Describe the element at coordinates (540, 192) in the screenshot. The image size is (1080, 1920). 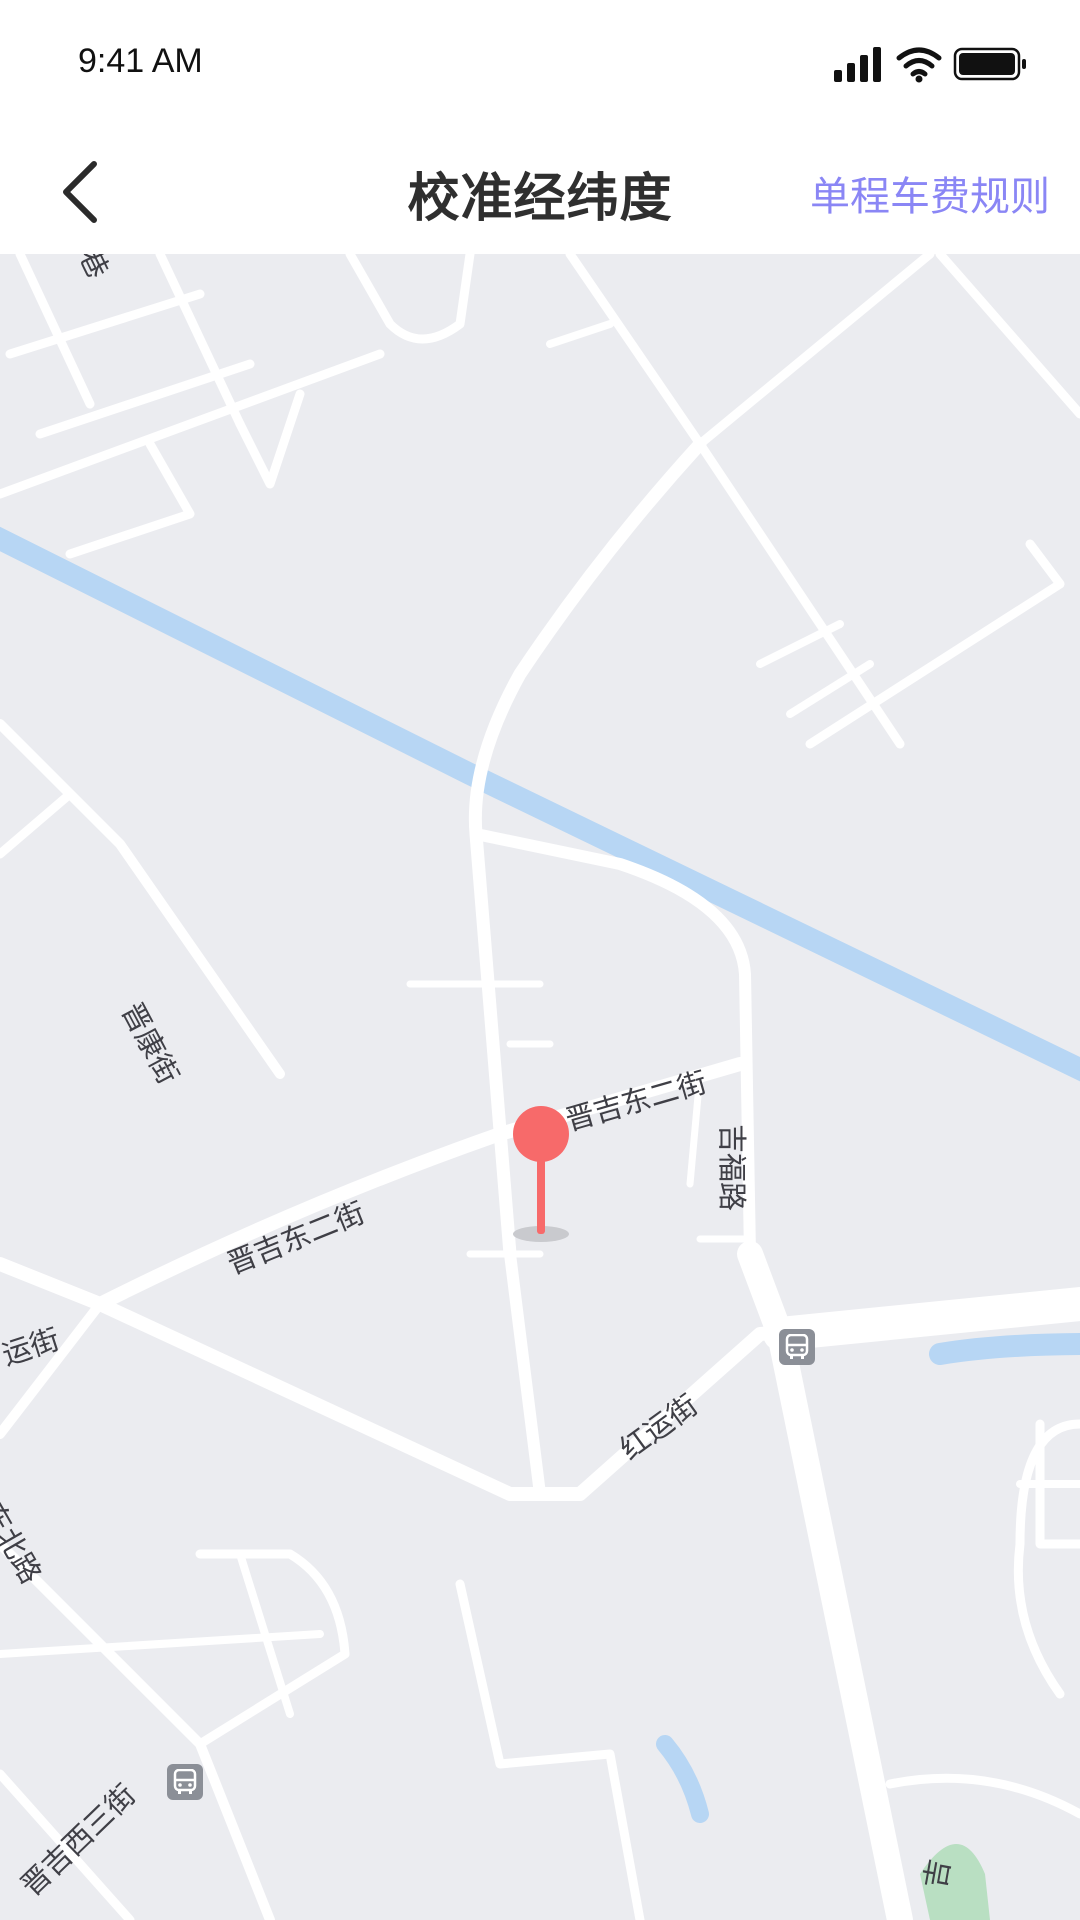
I see `nav-bar: 校准经纬度 单程车费规则` at that location.